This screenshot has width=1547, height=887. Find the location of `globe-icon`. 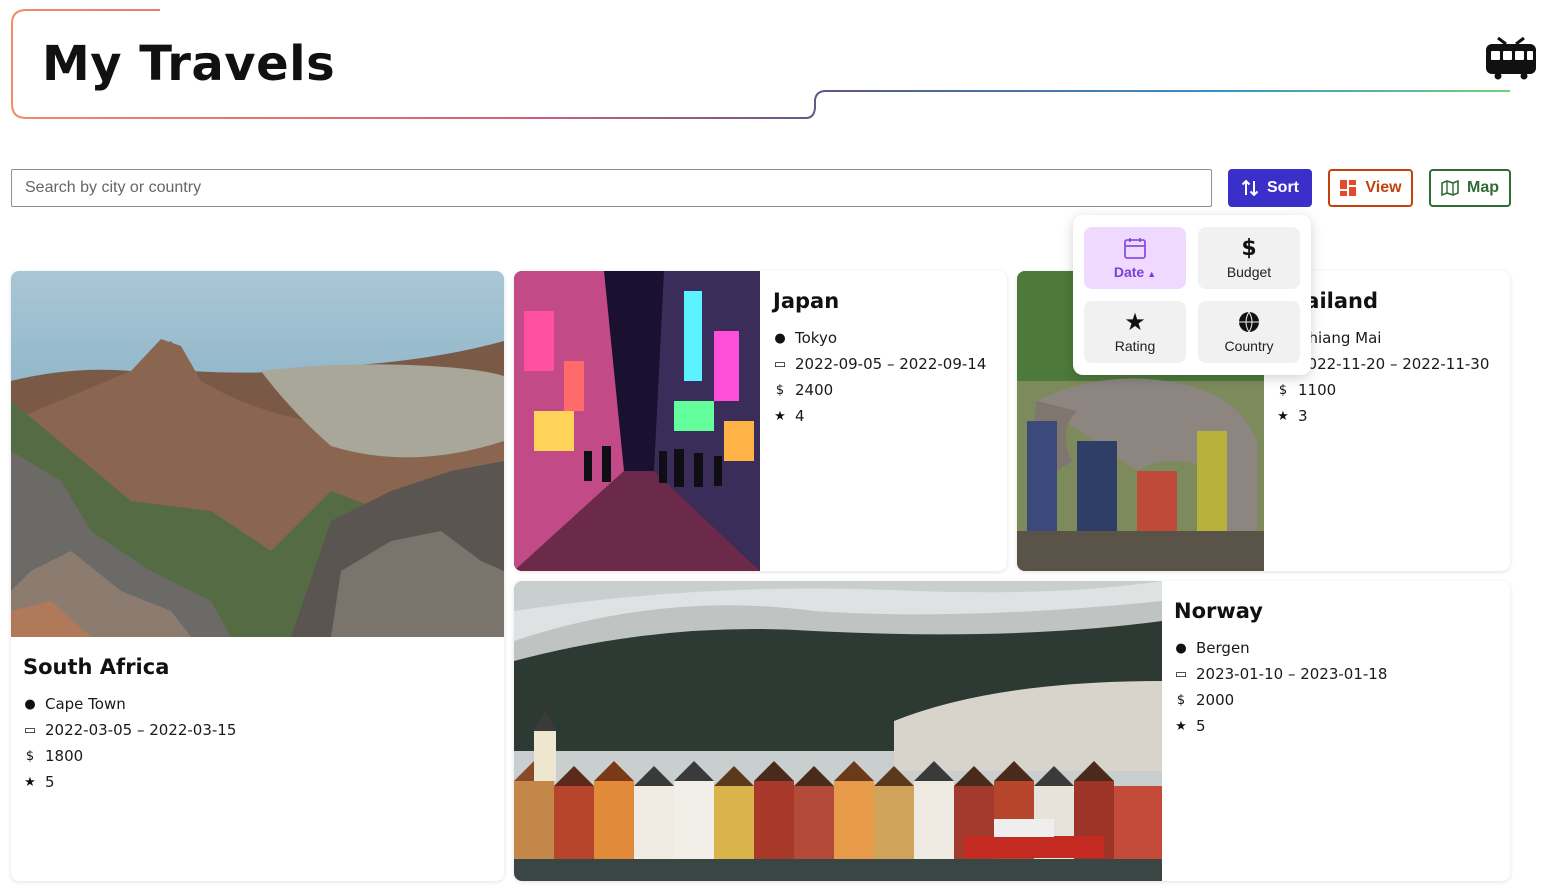

globe-icon is located at coordinates (1249, 322).